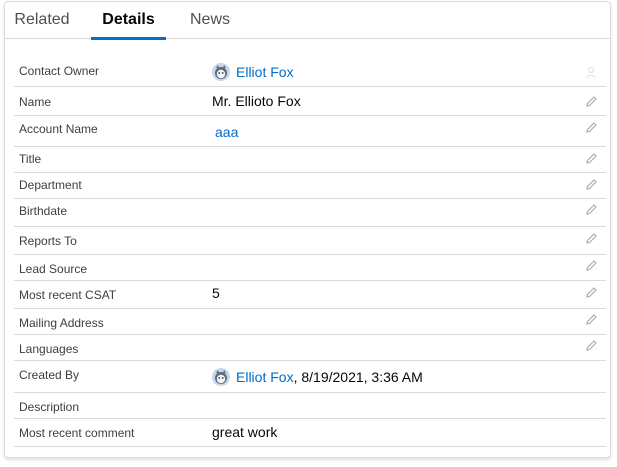 This screenshot has height=467, width=617. What do you see at coordinates (307, 21) in the screenshot?
I see `tab-bar: Related Details News` at bounding box center [307, 21].